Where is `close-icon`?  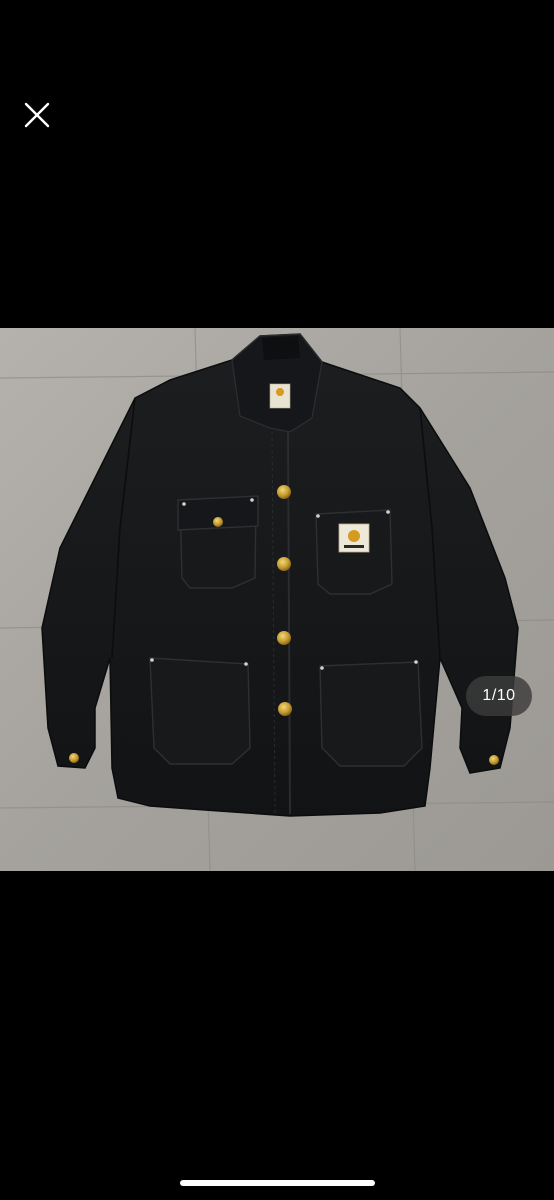 close-icon is located at coordinates (37, 115).